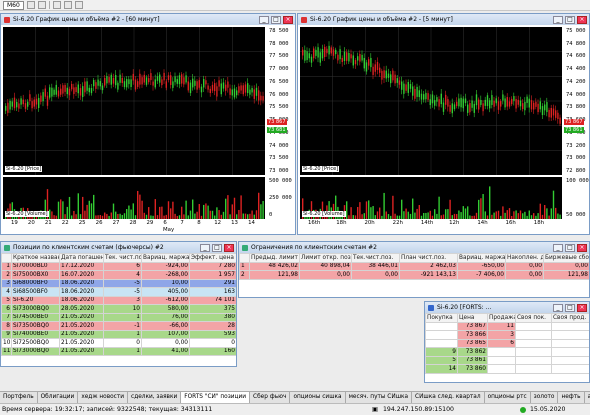  What do you see at coordinates (325, 258) in the screenshot?
I see `column-header: Лимит откр. поз.` at bounding box center [325, 258].